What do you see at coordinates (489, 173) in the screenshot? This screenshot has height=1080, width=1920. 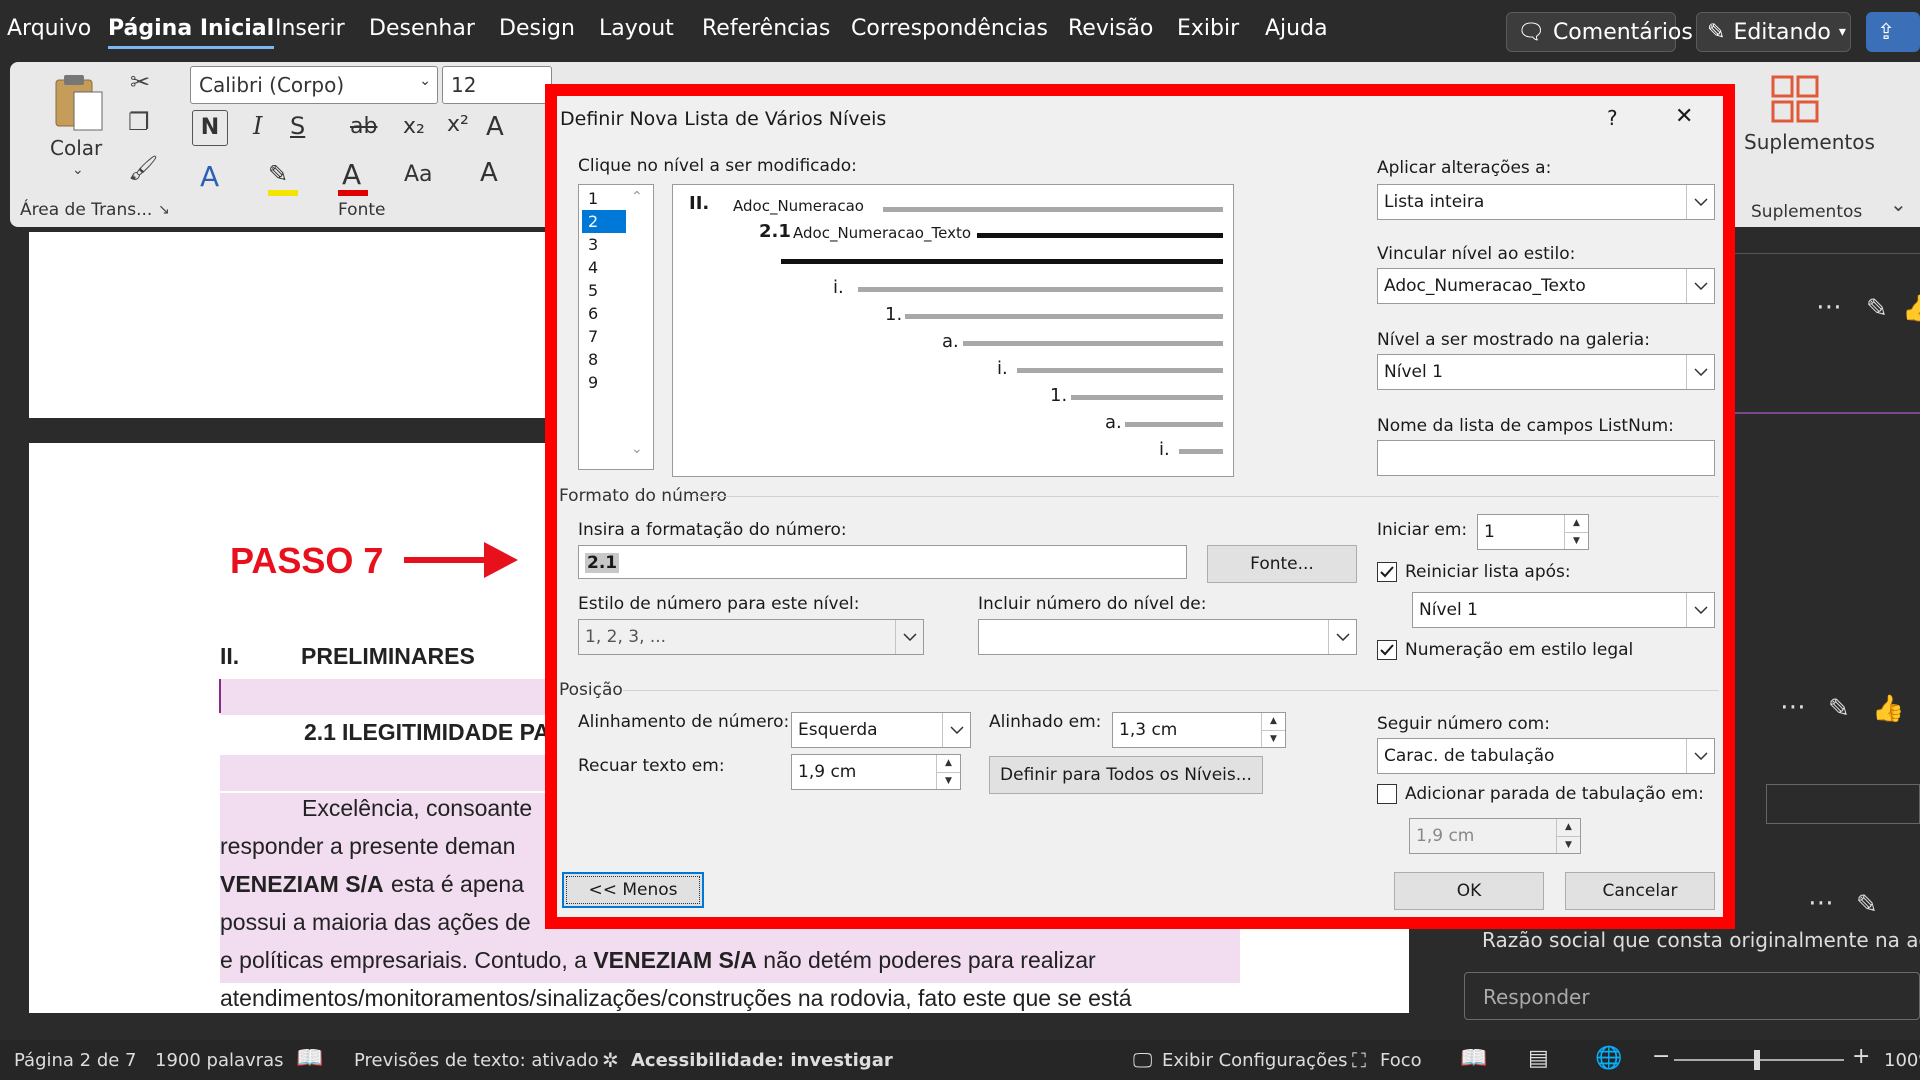 I see `grow-font-button: A` at bounding box center [489, 173].